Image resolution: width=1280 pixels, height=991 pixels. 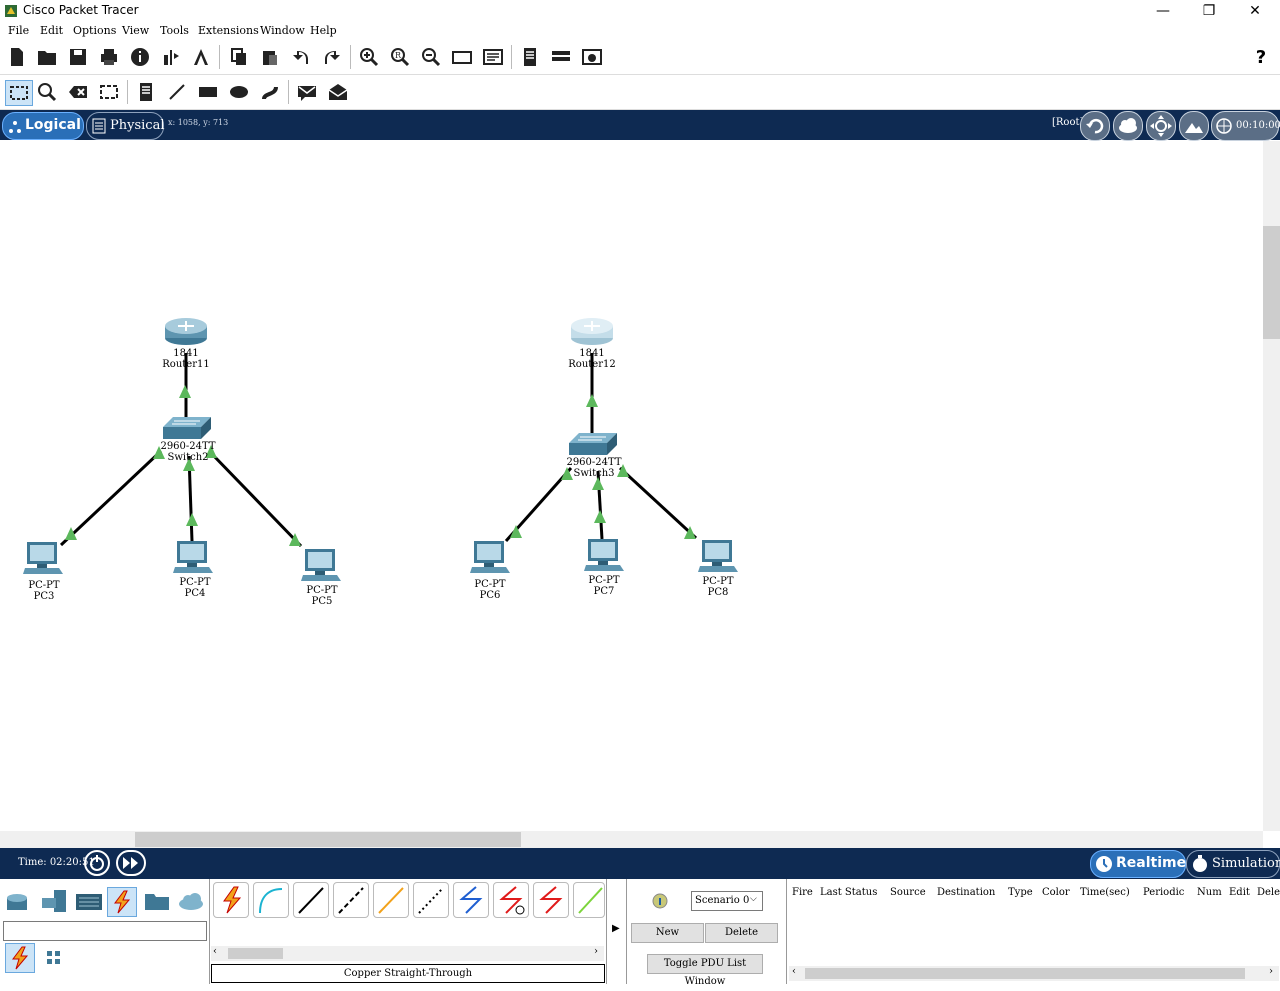 I want to click on copper-straight-through-icon, so click(x=311, y=900).